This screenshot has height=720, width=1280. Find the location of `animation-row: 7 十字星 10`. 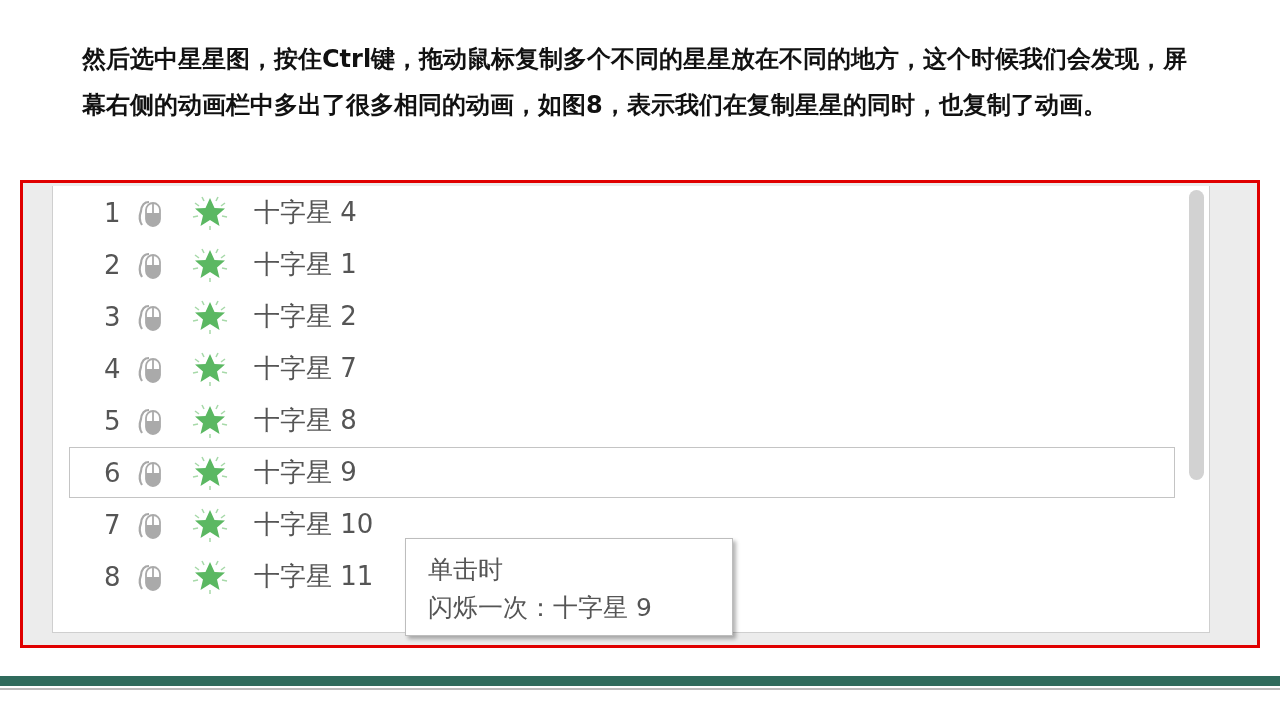

animation-row: 7 十字星 10 is located at coordinates (222, 524).